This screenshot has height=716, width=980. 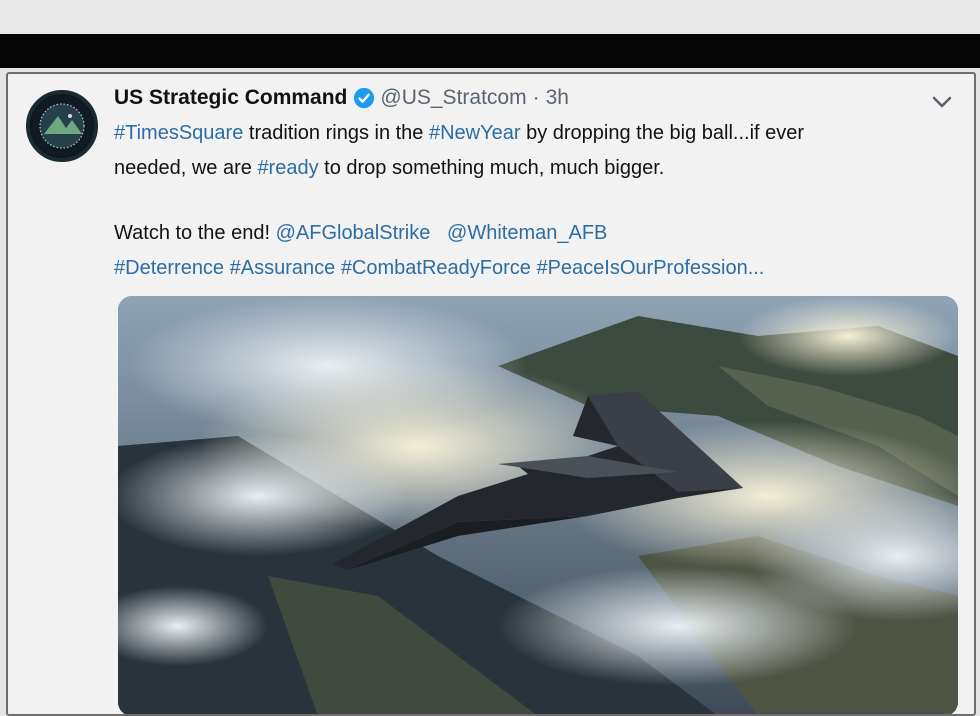 What do you see at coordinates (662, 133) in the screenshot?
I see `text-span: by dropping the big ball...if ever` at bounding box center [662, 133].